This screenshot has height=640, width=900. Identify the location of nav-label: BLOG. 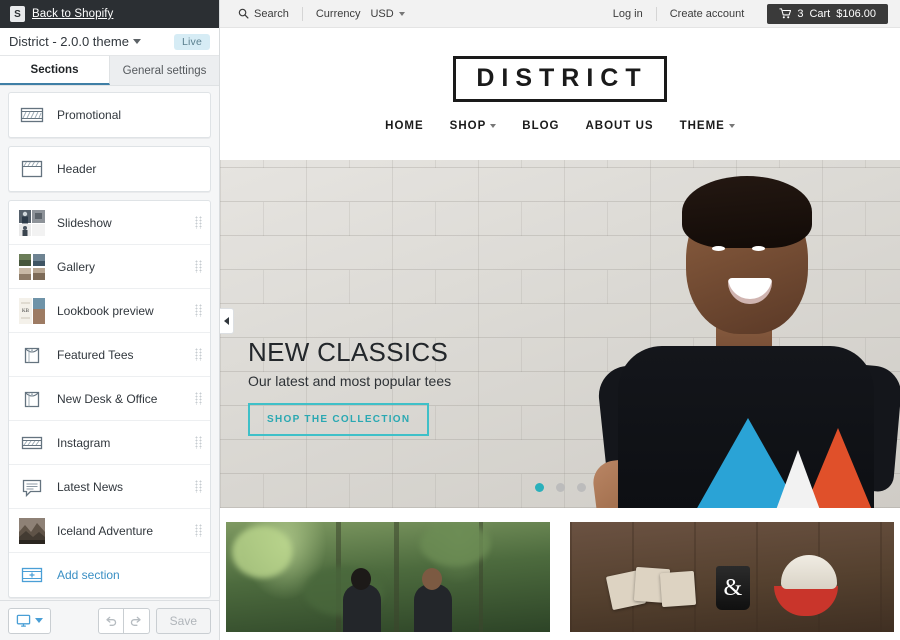
(541, 126).